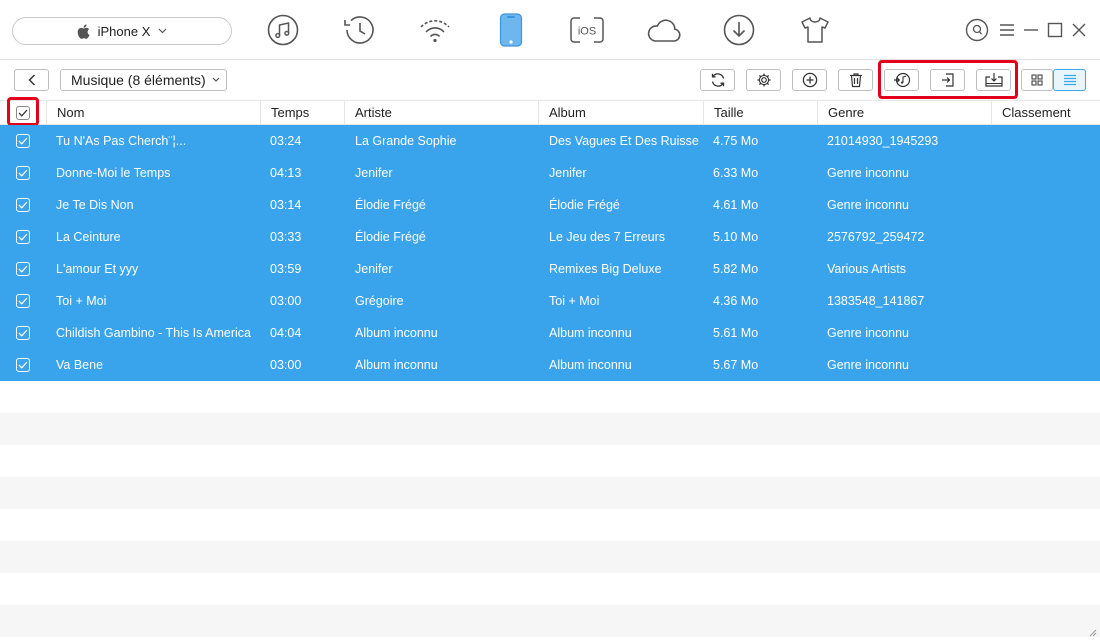 This screenshot has height=640, width=1100. Describe the element at coordinates (736, 173) in the screenshot. I see `cell-taille: 6.33 Mo` at that location.